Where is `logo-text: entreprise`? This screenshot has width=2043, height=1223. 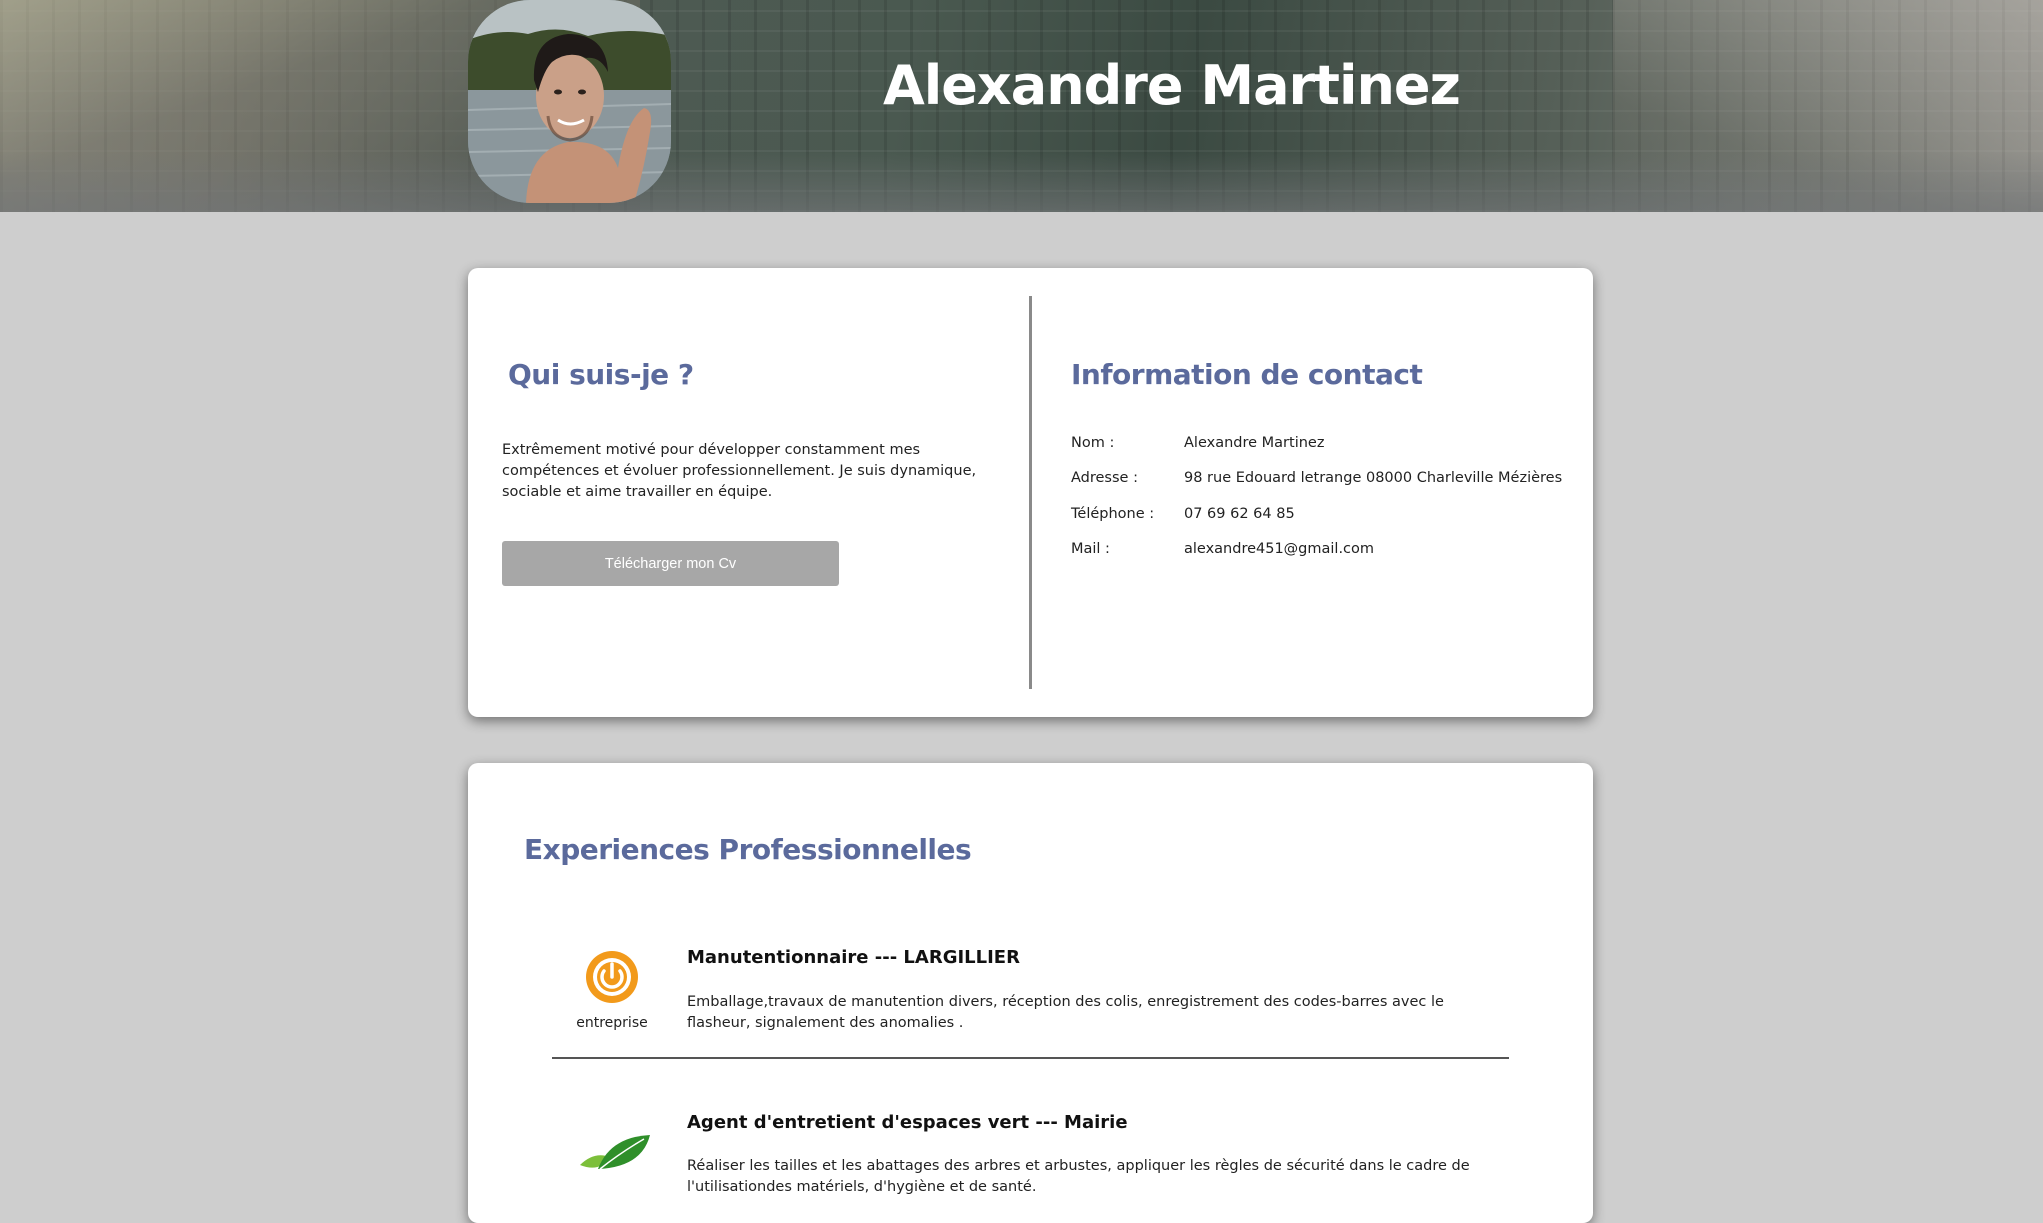
logo-text: entreprise is located at coordinates (611, 1023).